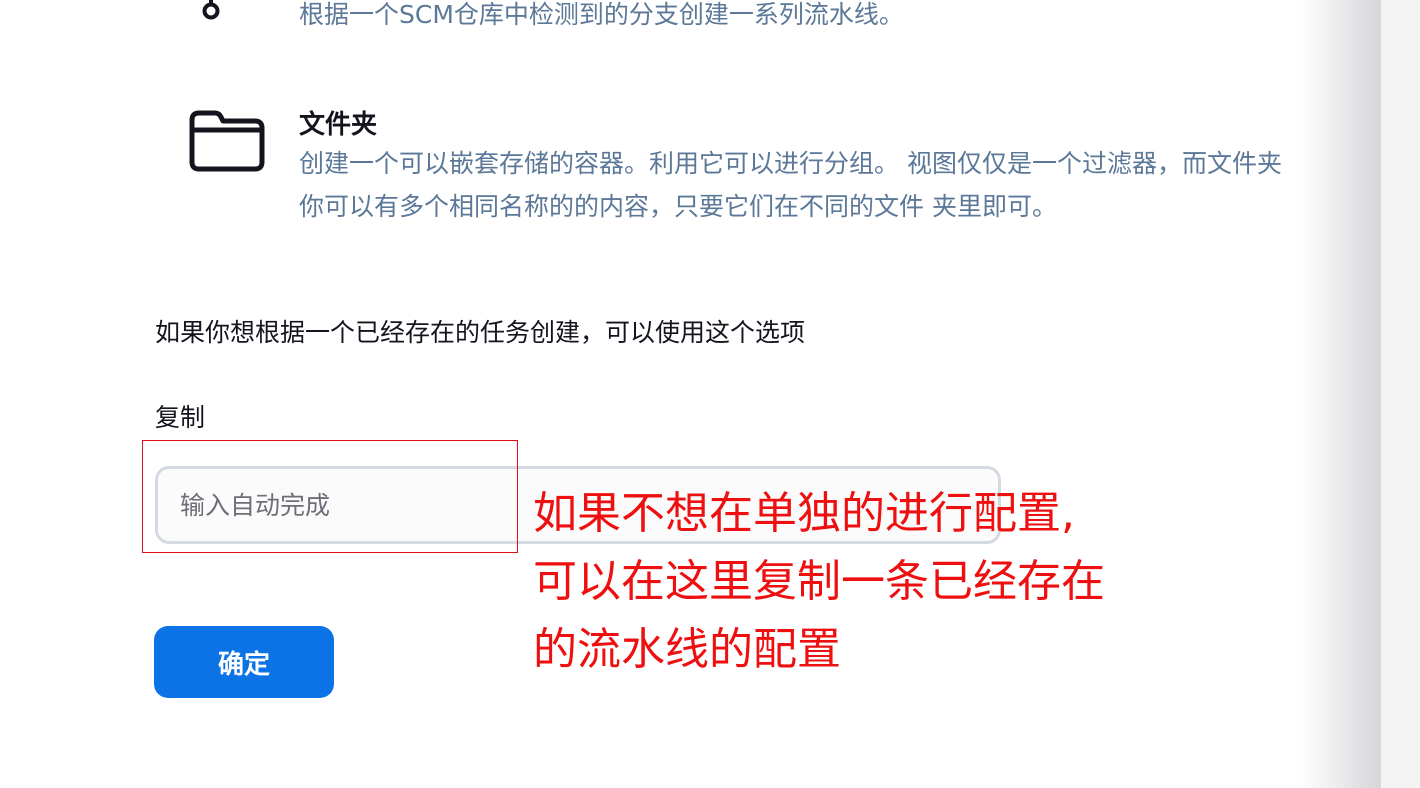 Image resolution: width=1420 pixels, height=788 pixels. I want to click on branch-icon, so click(211, 10).